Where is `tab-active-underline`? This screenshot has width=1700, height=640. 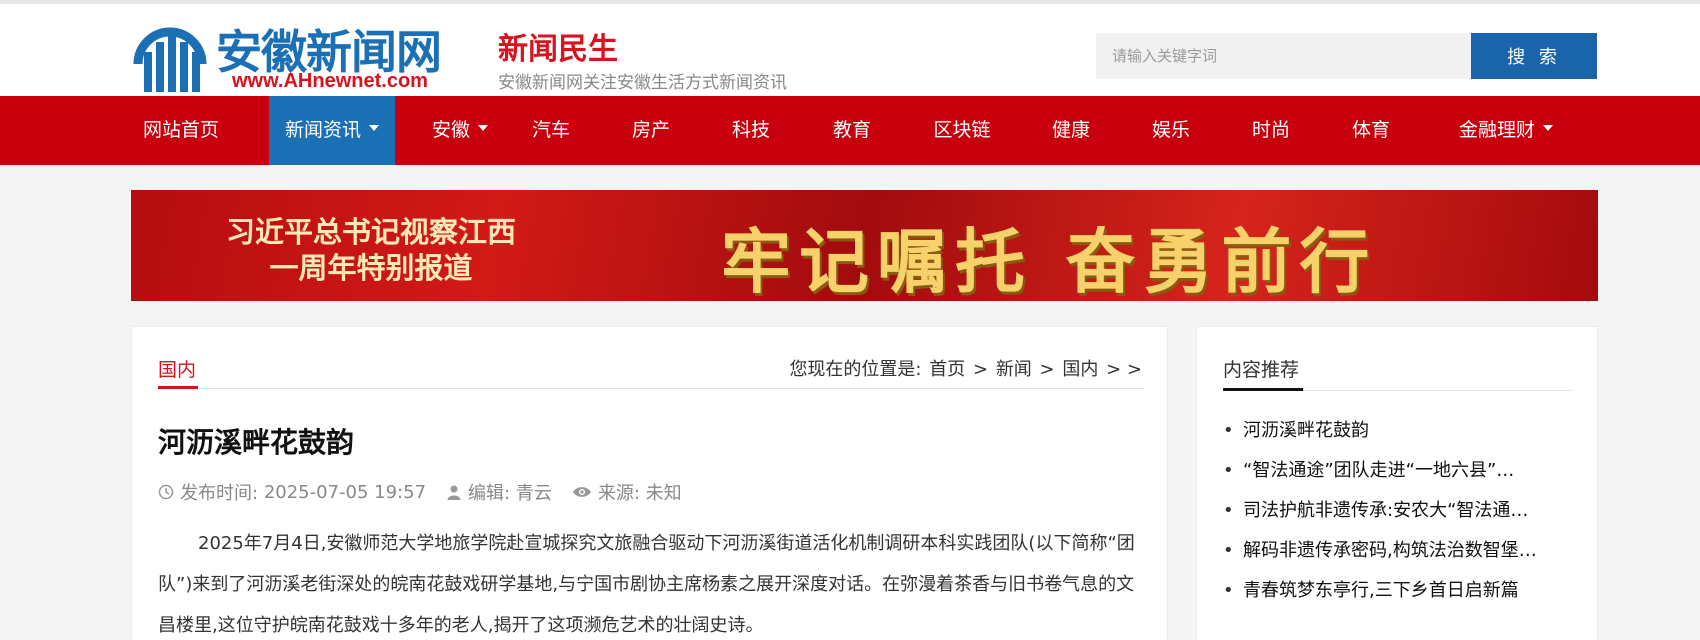
tab-active-underline is located at coordinates (178, 387).